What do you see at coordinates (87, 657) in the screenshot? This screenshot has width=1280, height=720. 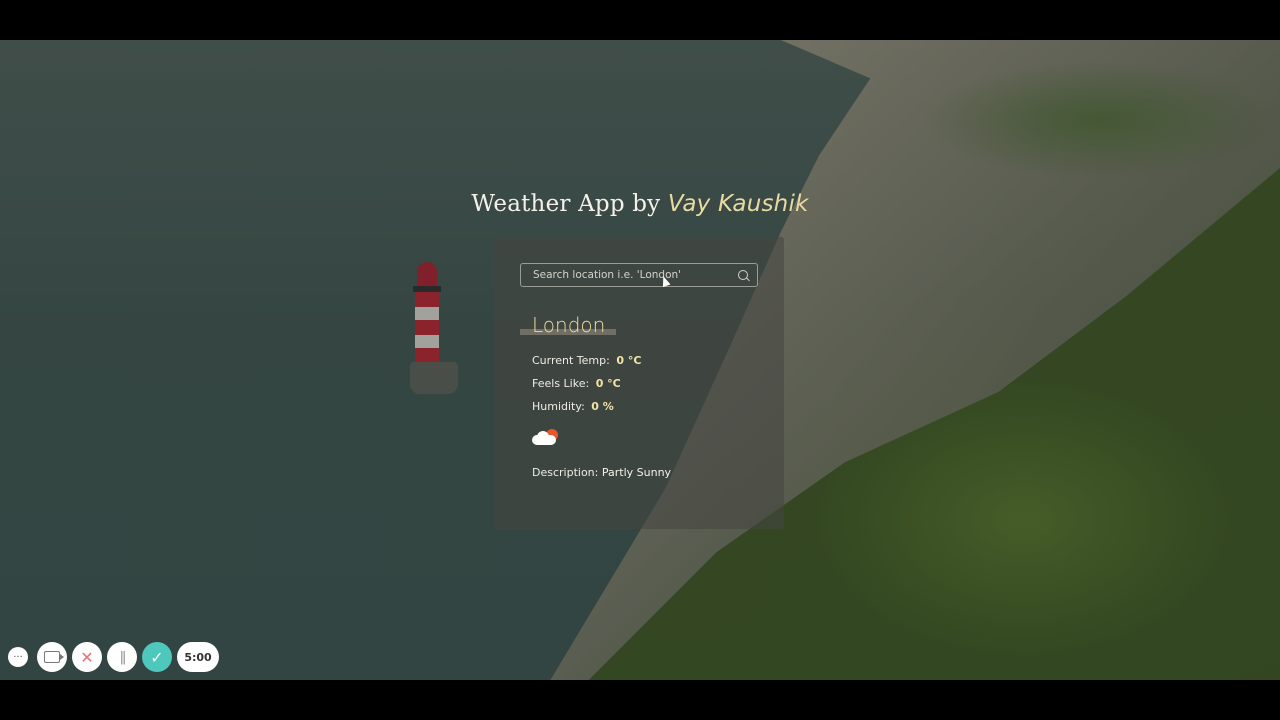 I see `discard-button: ✕` at bounding box center [87, 657].